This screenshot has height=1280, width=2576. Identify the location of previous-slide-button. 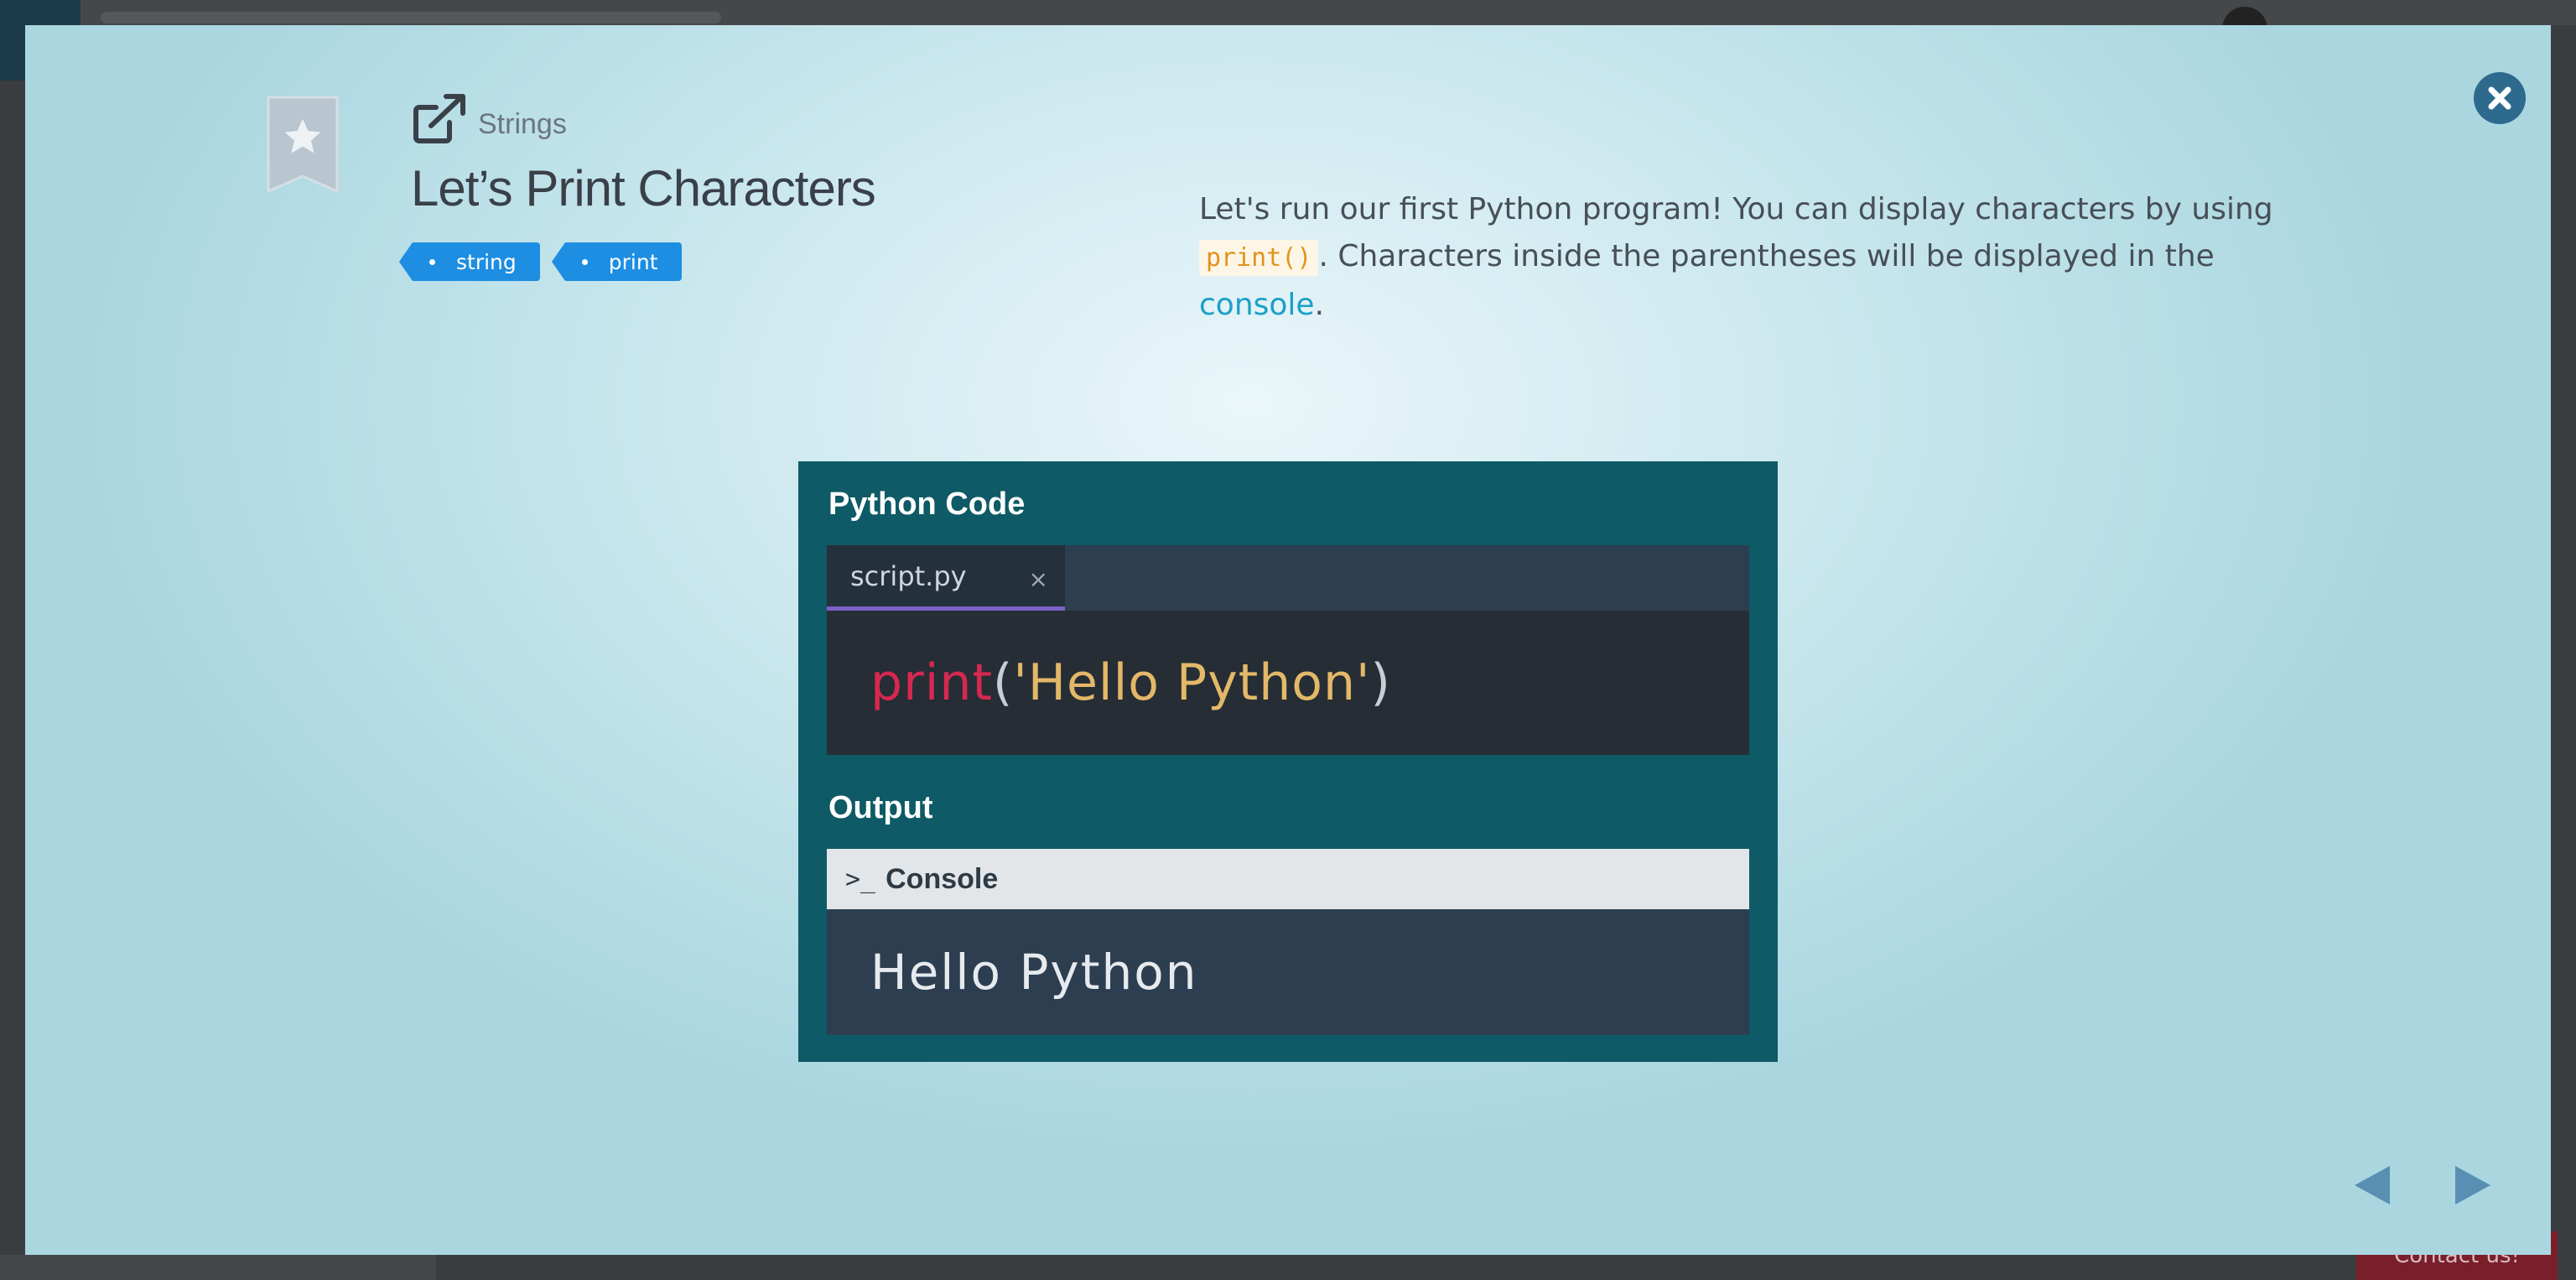
(2372, 1185).